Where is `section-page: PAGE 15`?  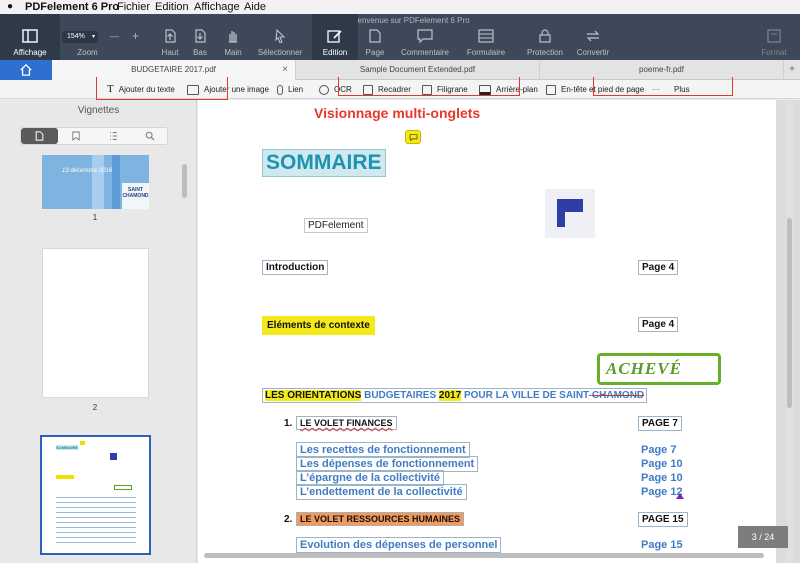
section-page: PAGE 15 is located at coordinates (663, 519).